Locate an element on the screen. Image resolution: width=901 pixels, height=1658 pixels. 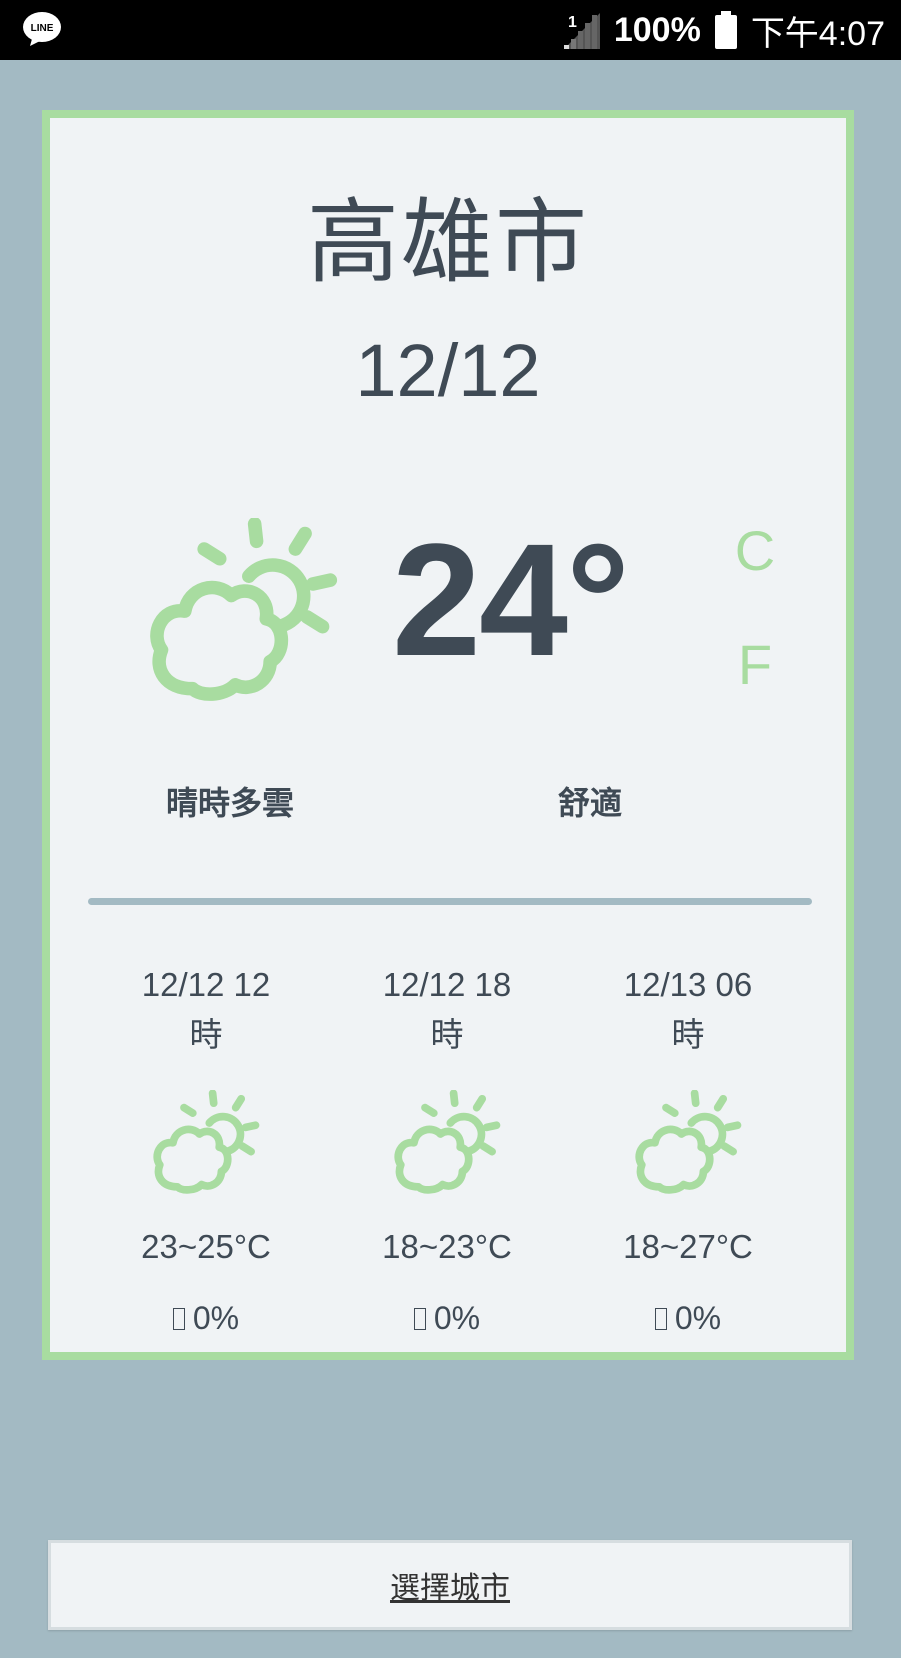
current-date: 12/12 is located at coordinates (448, 370).